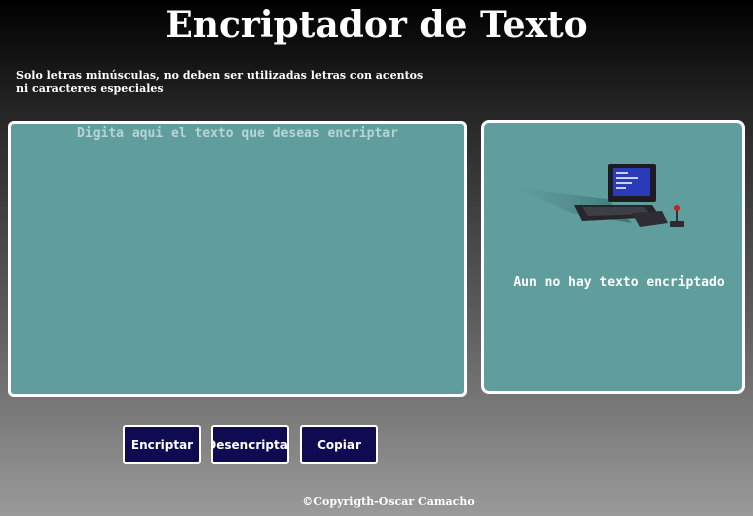  Describe the element at coordinates (339, 444) in the screenshot. I see `copy-button: Copiar` at that location.